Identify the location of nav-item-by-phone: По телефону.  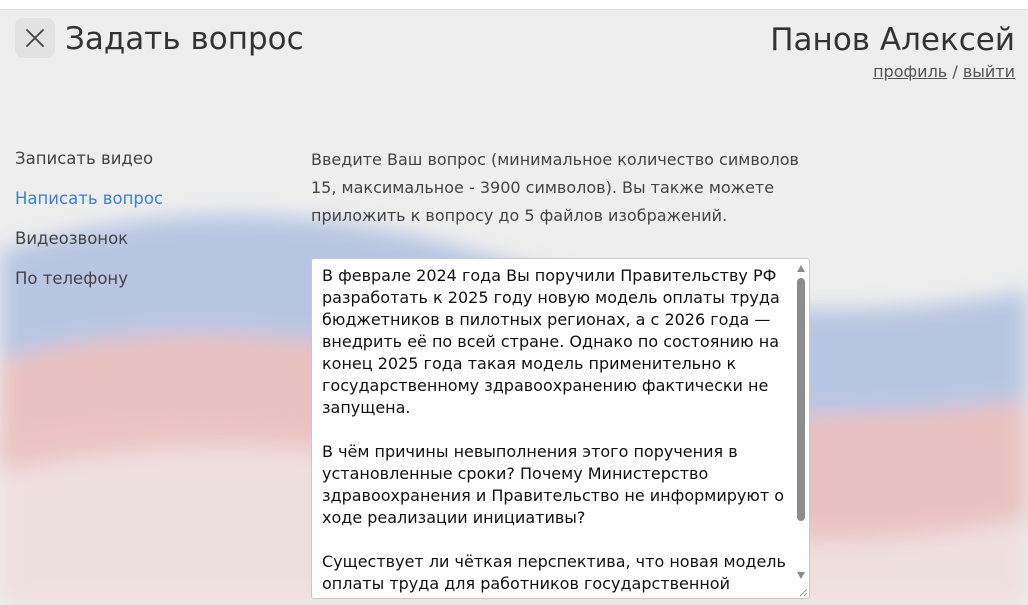
(89, 285).